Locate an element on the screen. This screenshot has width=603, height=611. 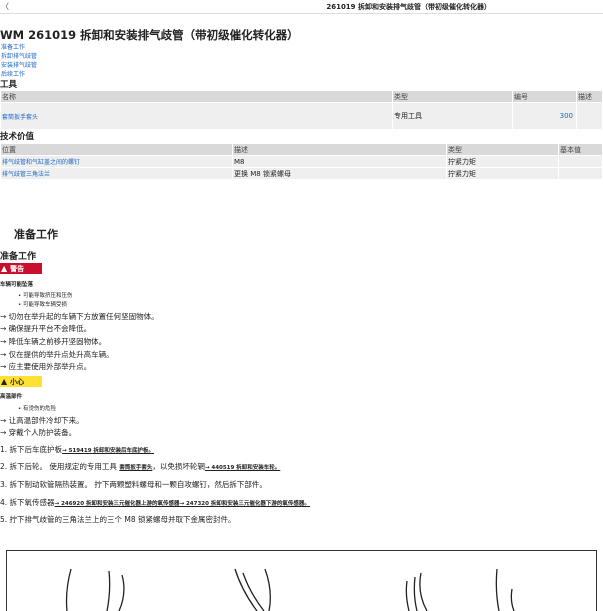
tool-type: 专用工具 is located at coordinates (452, 116).